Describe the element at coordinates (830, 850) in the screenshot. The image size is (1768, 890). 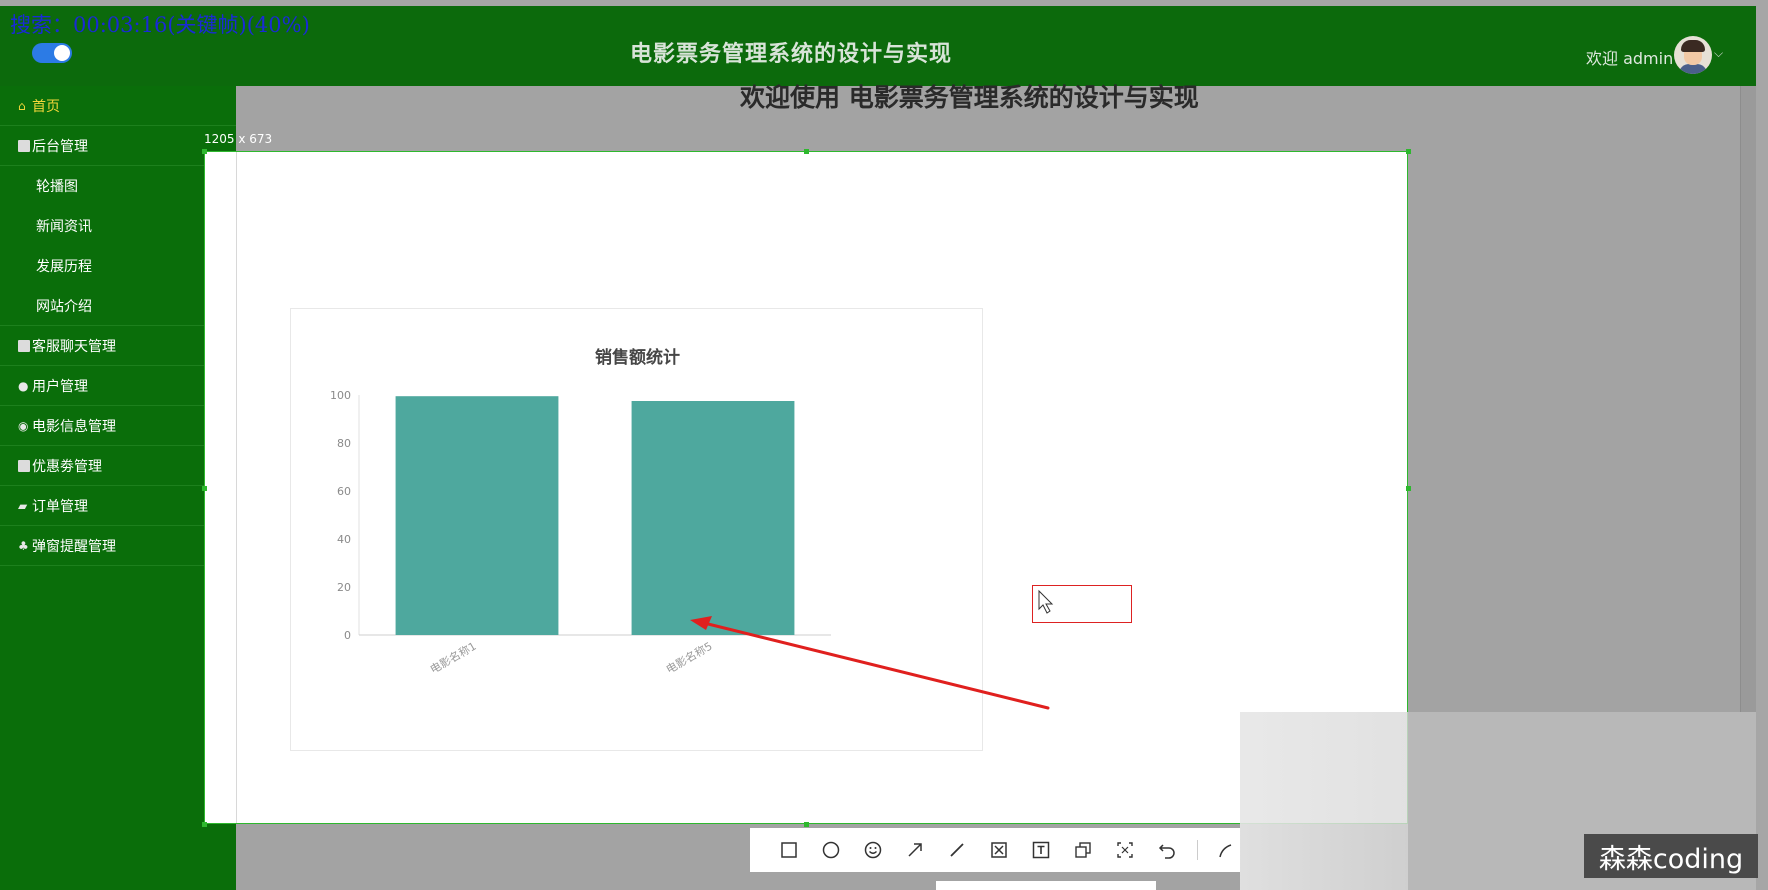
I see `circle-icon` at that location.